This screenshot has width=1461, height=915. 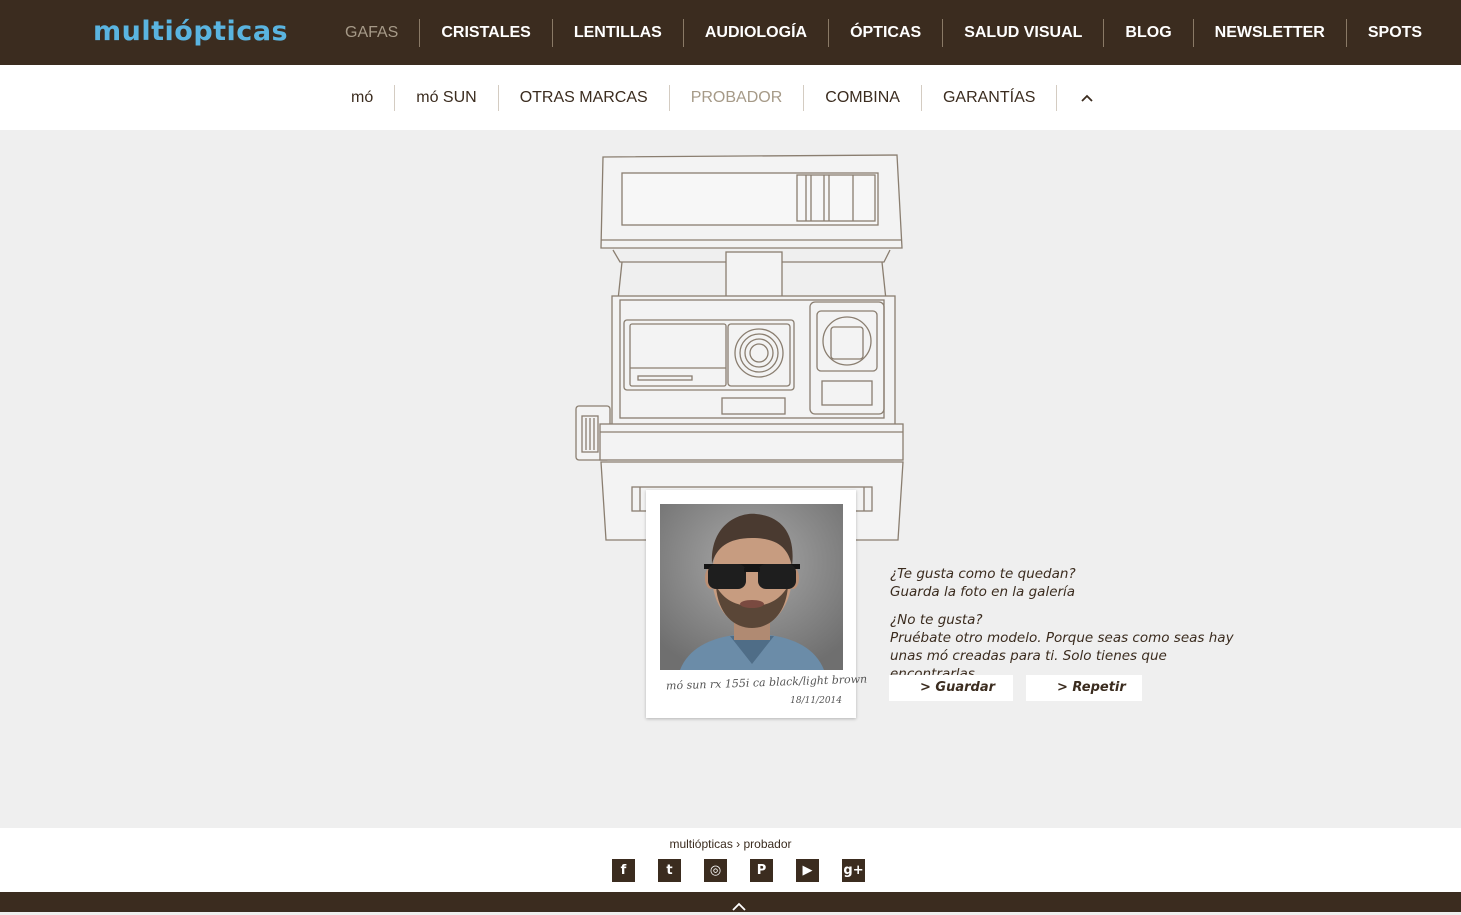 What do you see at coordinates (736, 97) in the screenshot?
I see `subnav-item-probador: PROBADOR` at bounding box center [736, 97].